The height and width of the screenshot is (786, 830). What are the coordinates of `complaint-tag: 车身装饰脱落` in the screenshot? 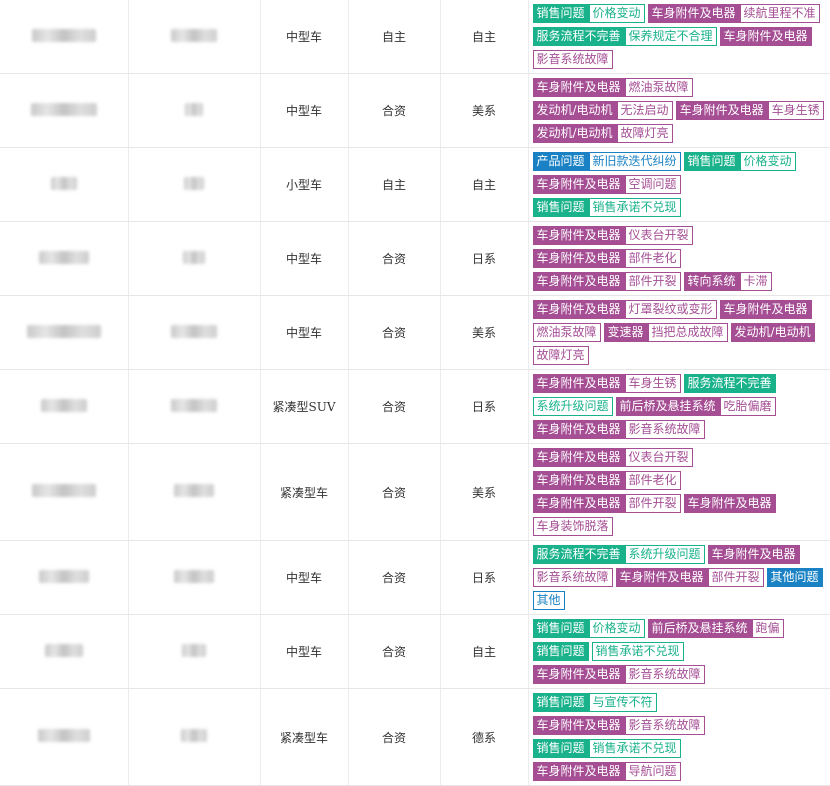 It's located at (572, 526).